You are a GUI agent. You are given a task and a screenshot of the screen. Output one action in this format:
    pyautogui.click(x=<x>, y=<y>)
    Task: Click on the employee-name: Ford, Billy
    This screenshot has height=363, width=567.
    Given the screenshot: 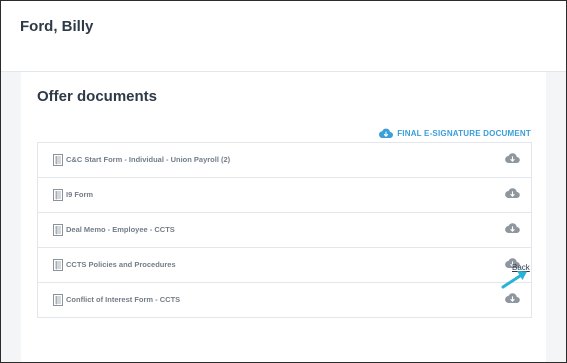 What is the action you would take?
    pyautogui.click(x=57, y=26)
    